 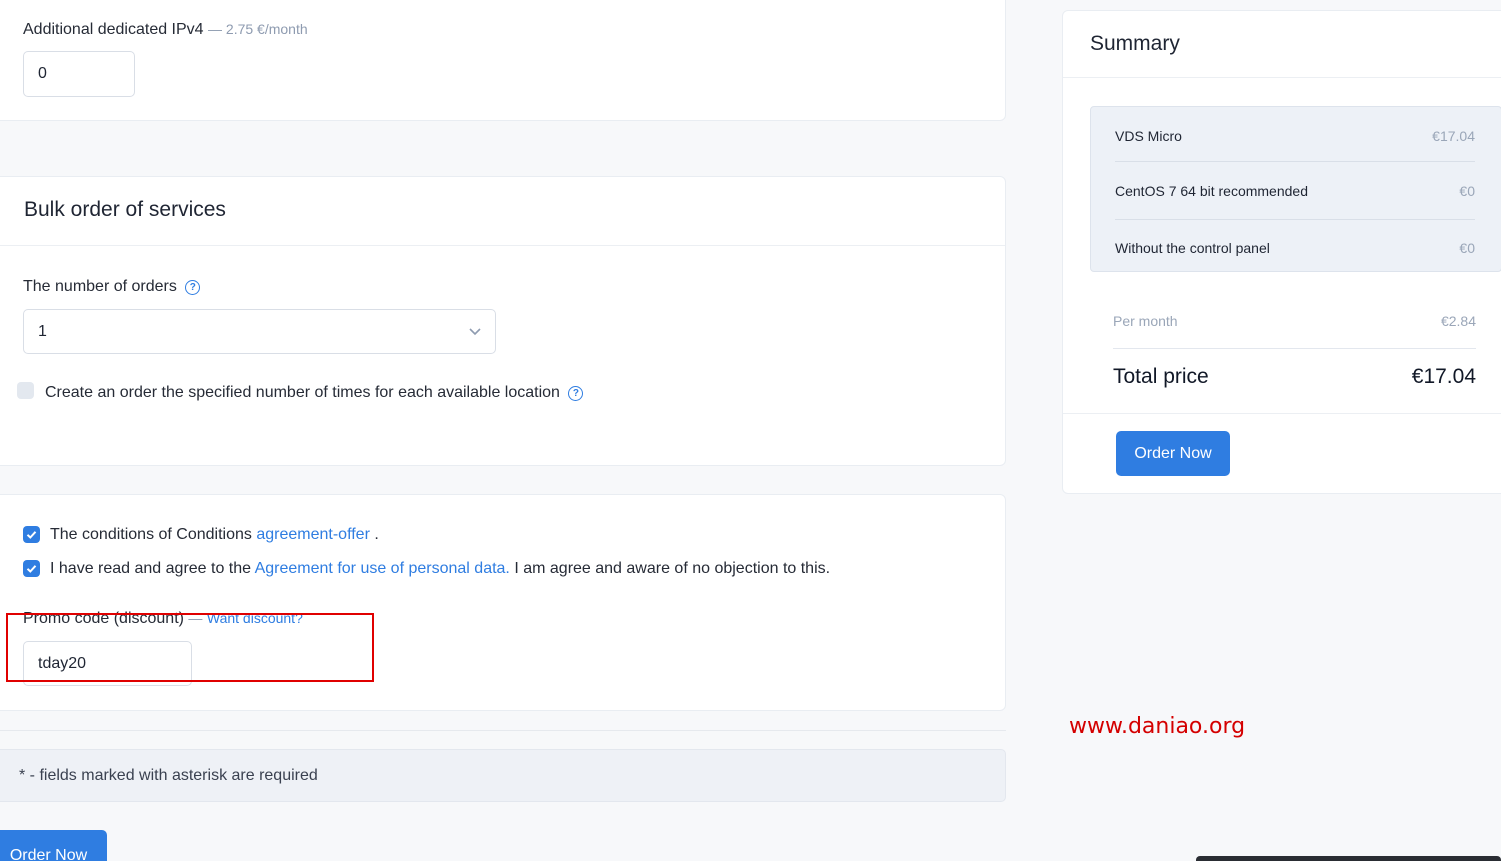 I want to click on orders-count-select: 1, so click(x=259, y=331).